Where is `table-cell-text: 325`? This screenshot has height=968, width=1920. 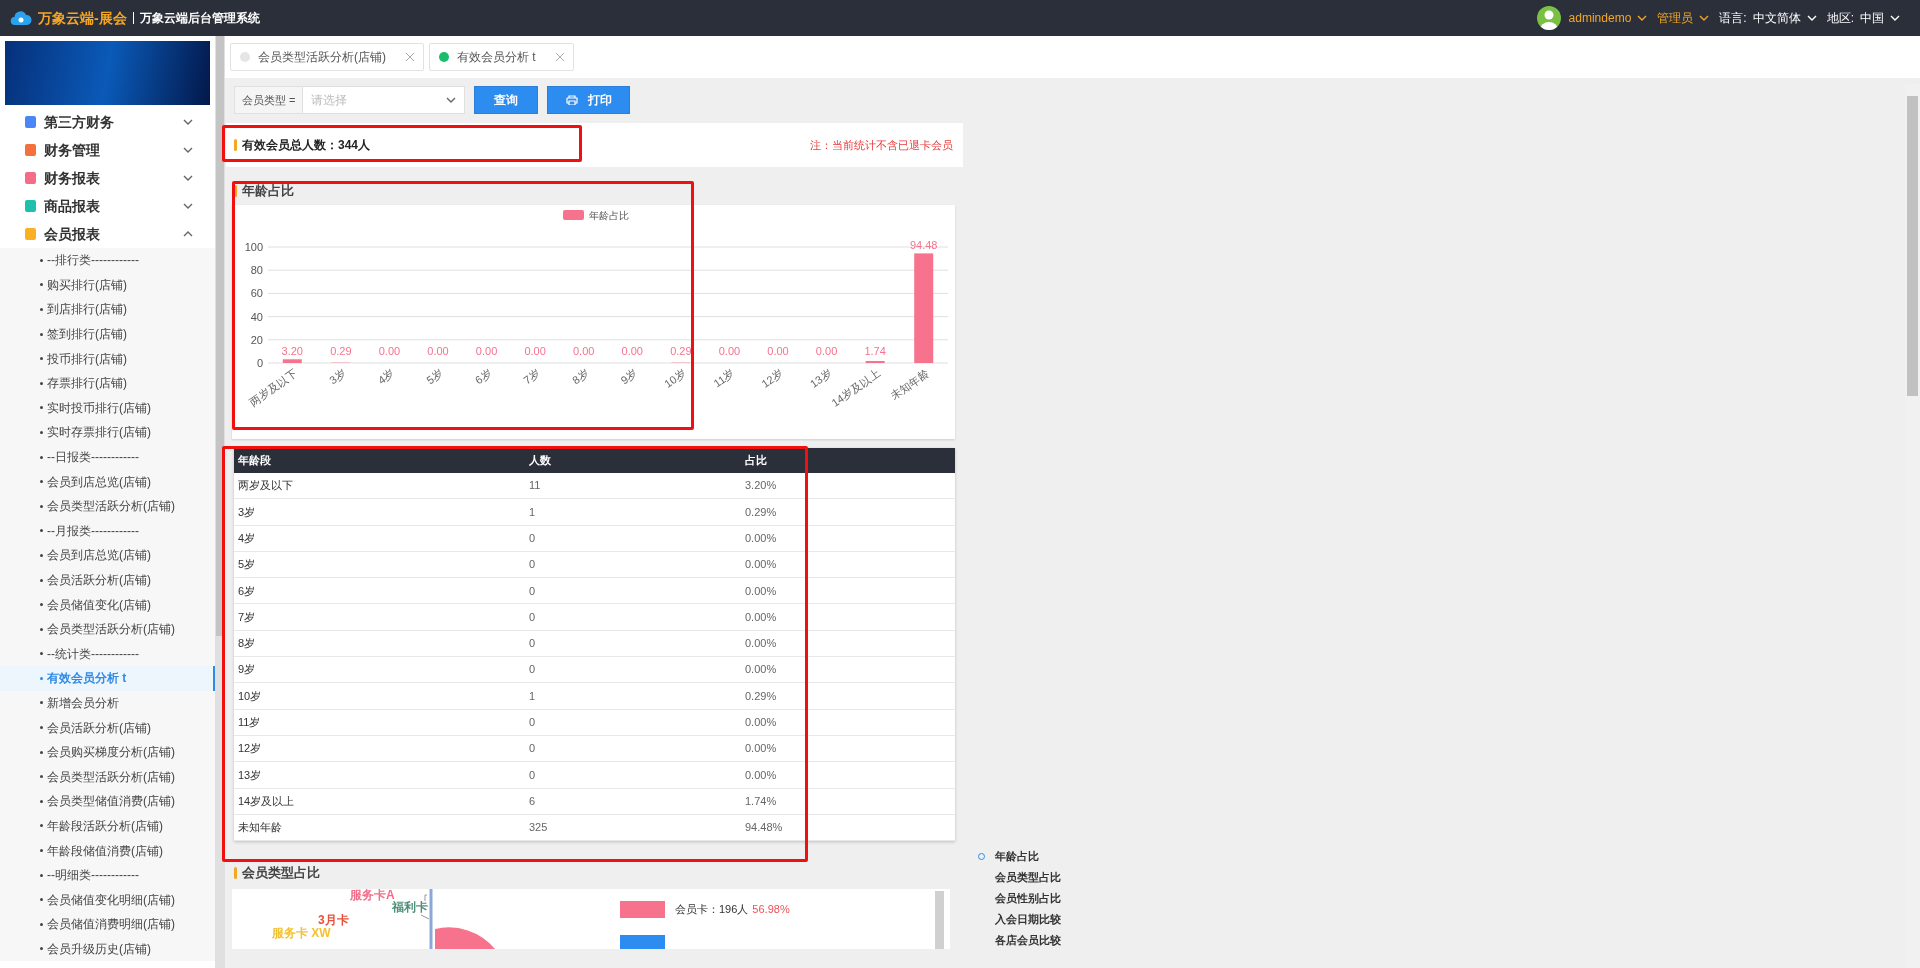
table-cell-text: 325 is located at coordinates (538, 828).